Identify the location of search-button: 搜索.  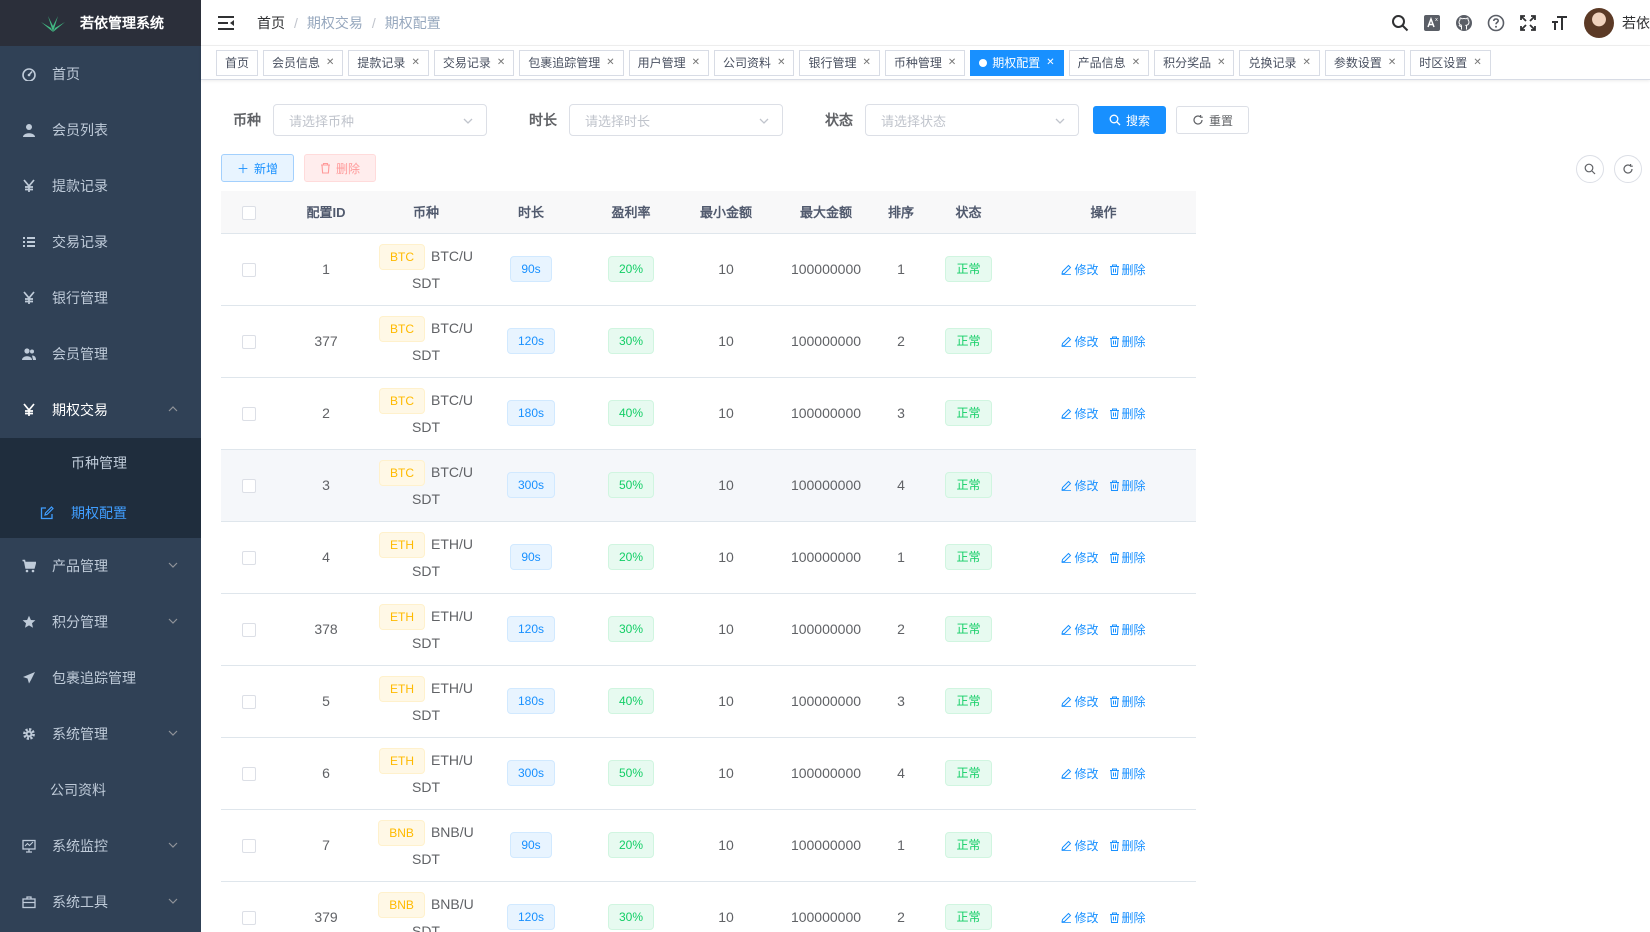
(1130, 120).